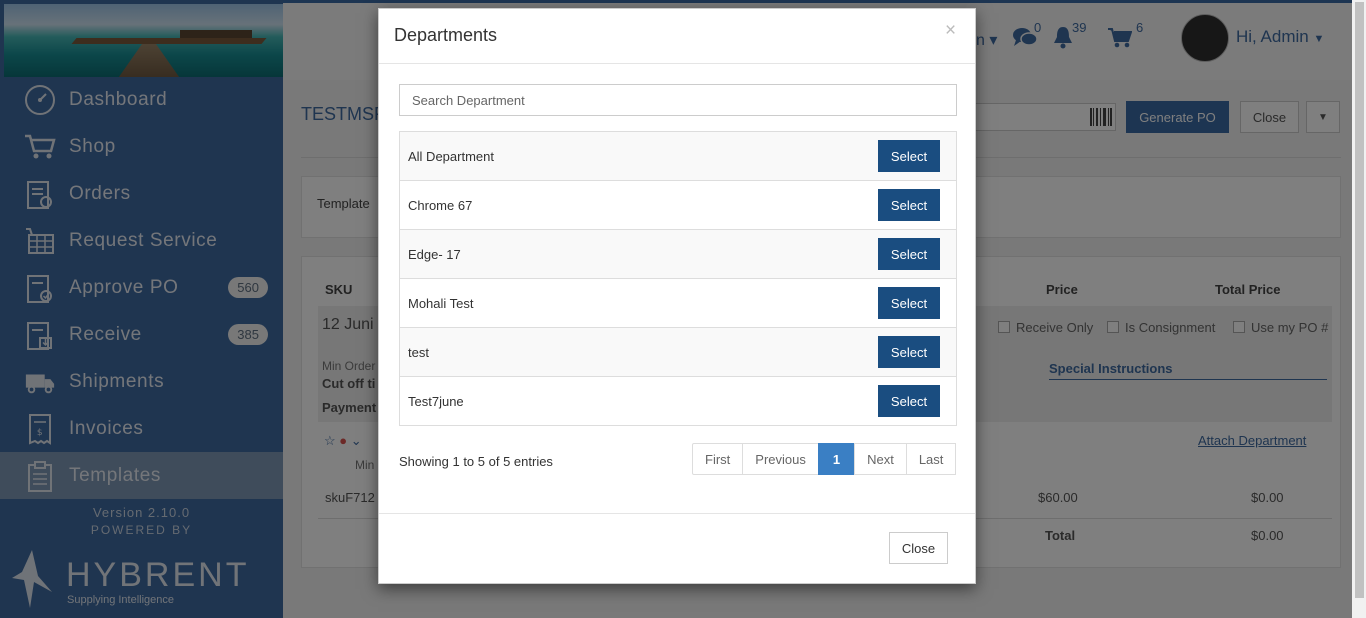 The image size is (1366, 618). I want to click on pagination-page-current: 1, so click(836, 459).